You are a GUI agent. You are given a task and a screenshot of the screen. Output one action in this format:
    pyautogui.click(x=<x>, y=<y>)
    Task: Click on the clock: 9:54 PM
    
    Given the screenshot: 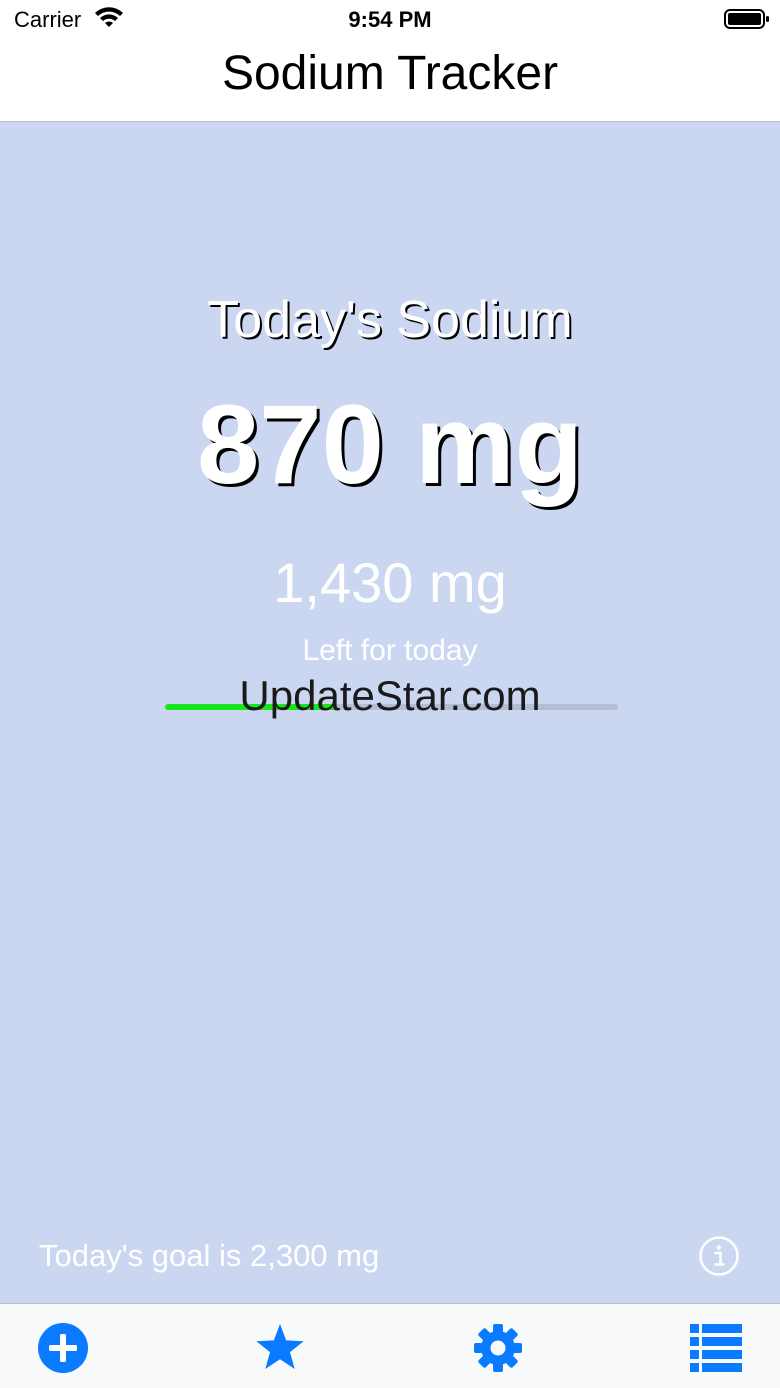 What is the action you would take?
    pyautogui.click(x=390, y=19)
    